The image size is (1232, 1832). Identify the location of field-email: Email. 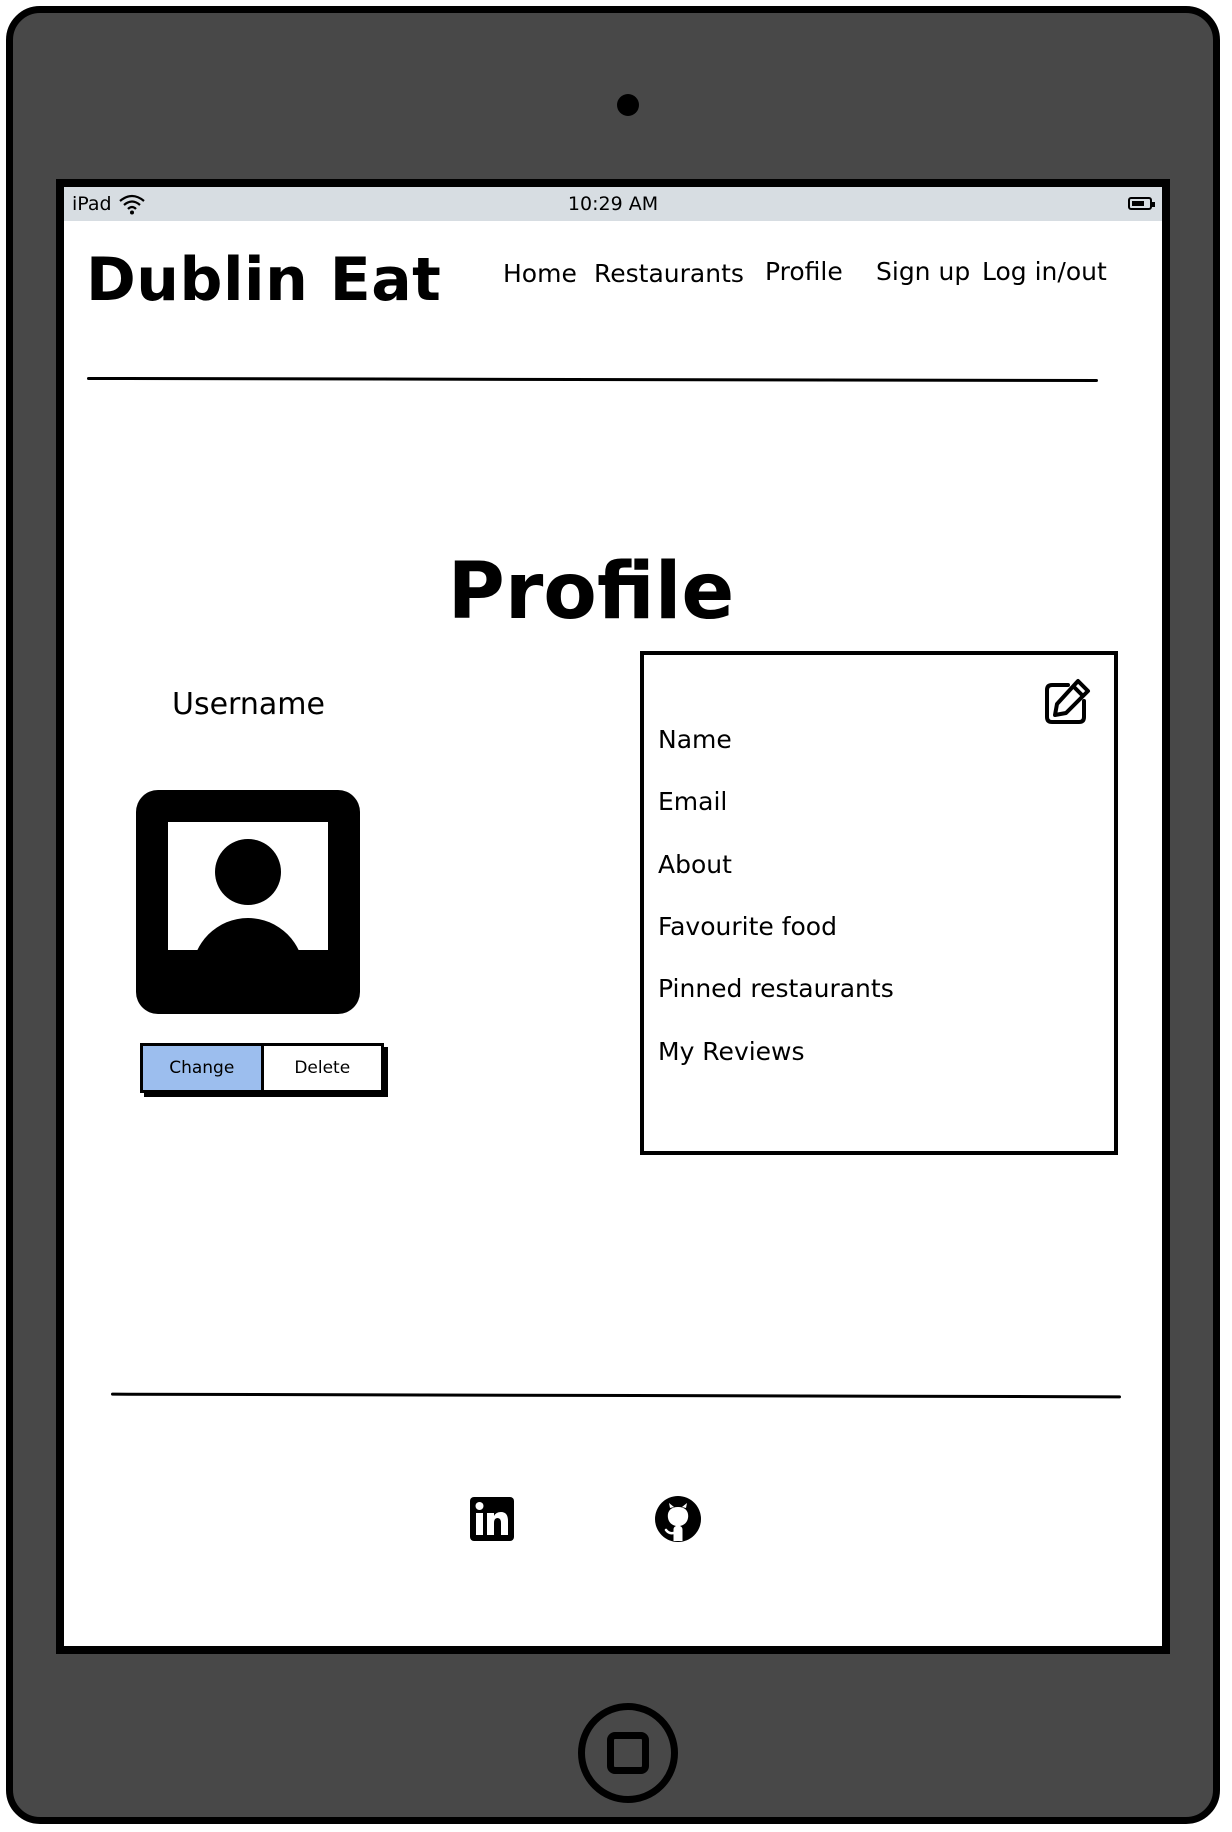
(693, 801).